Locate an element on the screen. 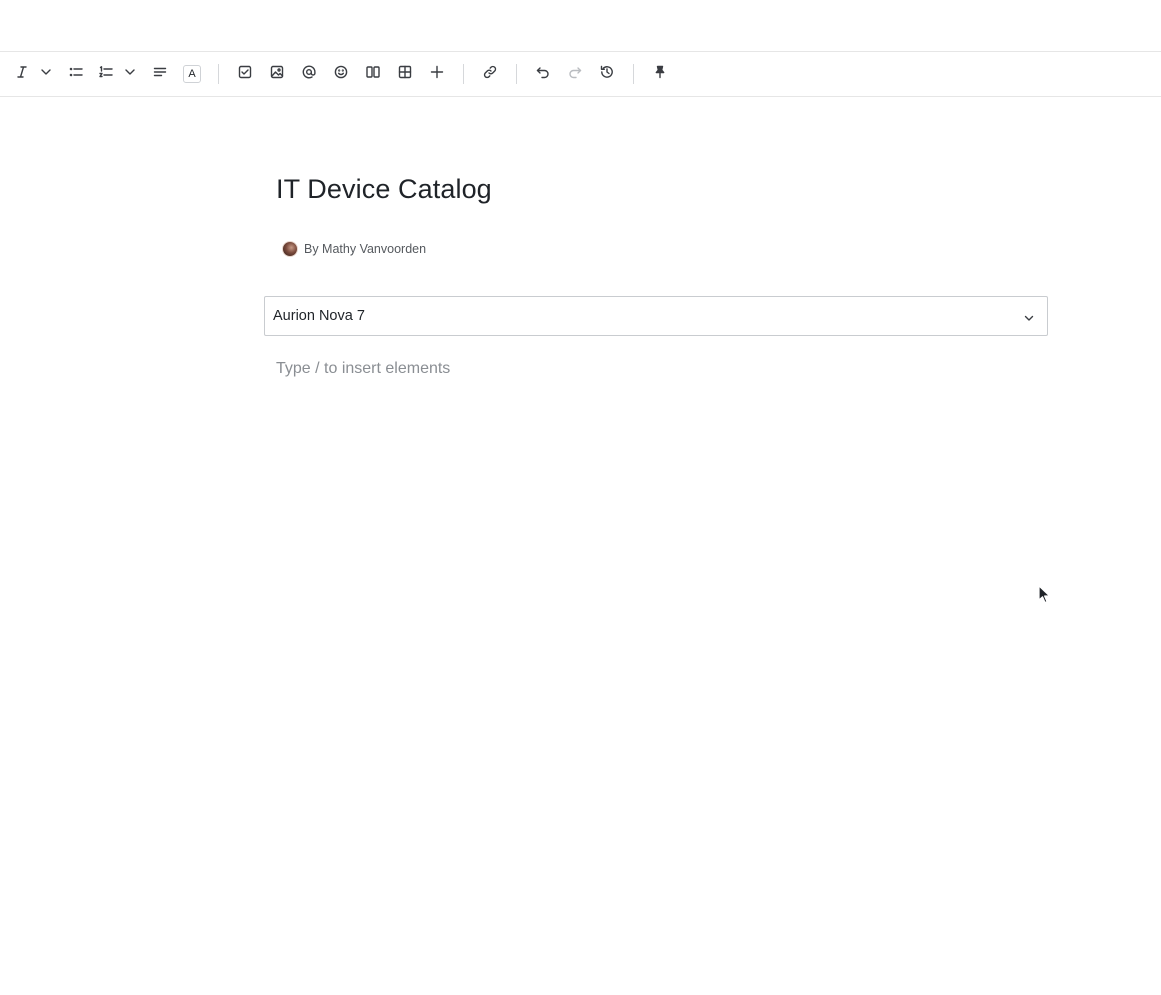 The image size is (1161, 995). history-button is located at coordinates (607, 74).